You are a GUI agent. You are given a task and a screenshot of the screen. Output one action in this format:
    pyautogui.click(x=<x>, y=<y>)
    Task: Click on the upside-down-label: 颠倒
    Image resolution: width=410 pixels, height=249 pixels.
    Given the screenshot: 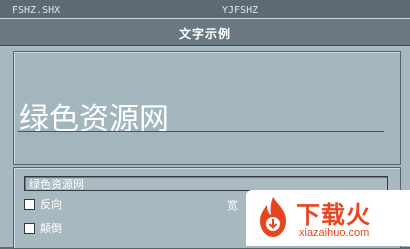 What is the action you would take?
    pyautogui.click(x=51, y=228)
    